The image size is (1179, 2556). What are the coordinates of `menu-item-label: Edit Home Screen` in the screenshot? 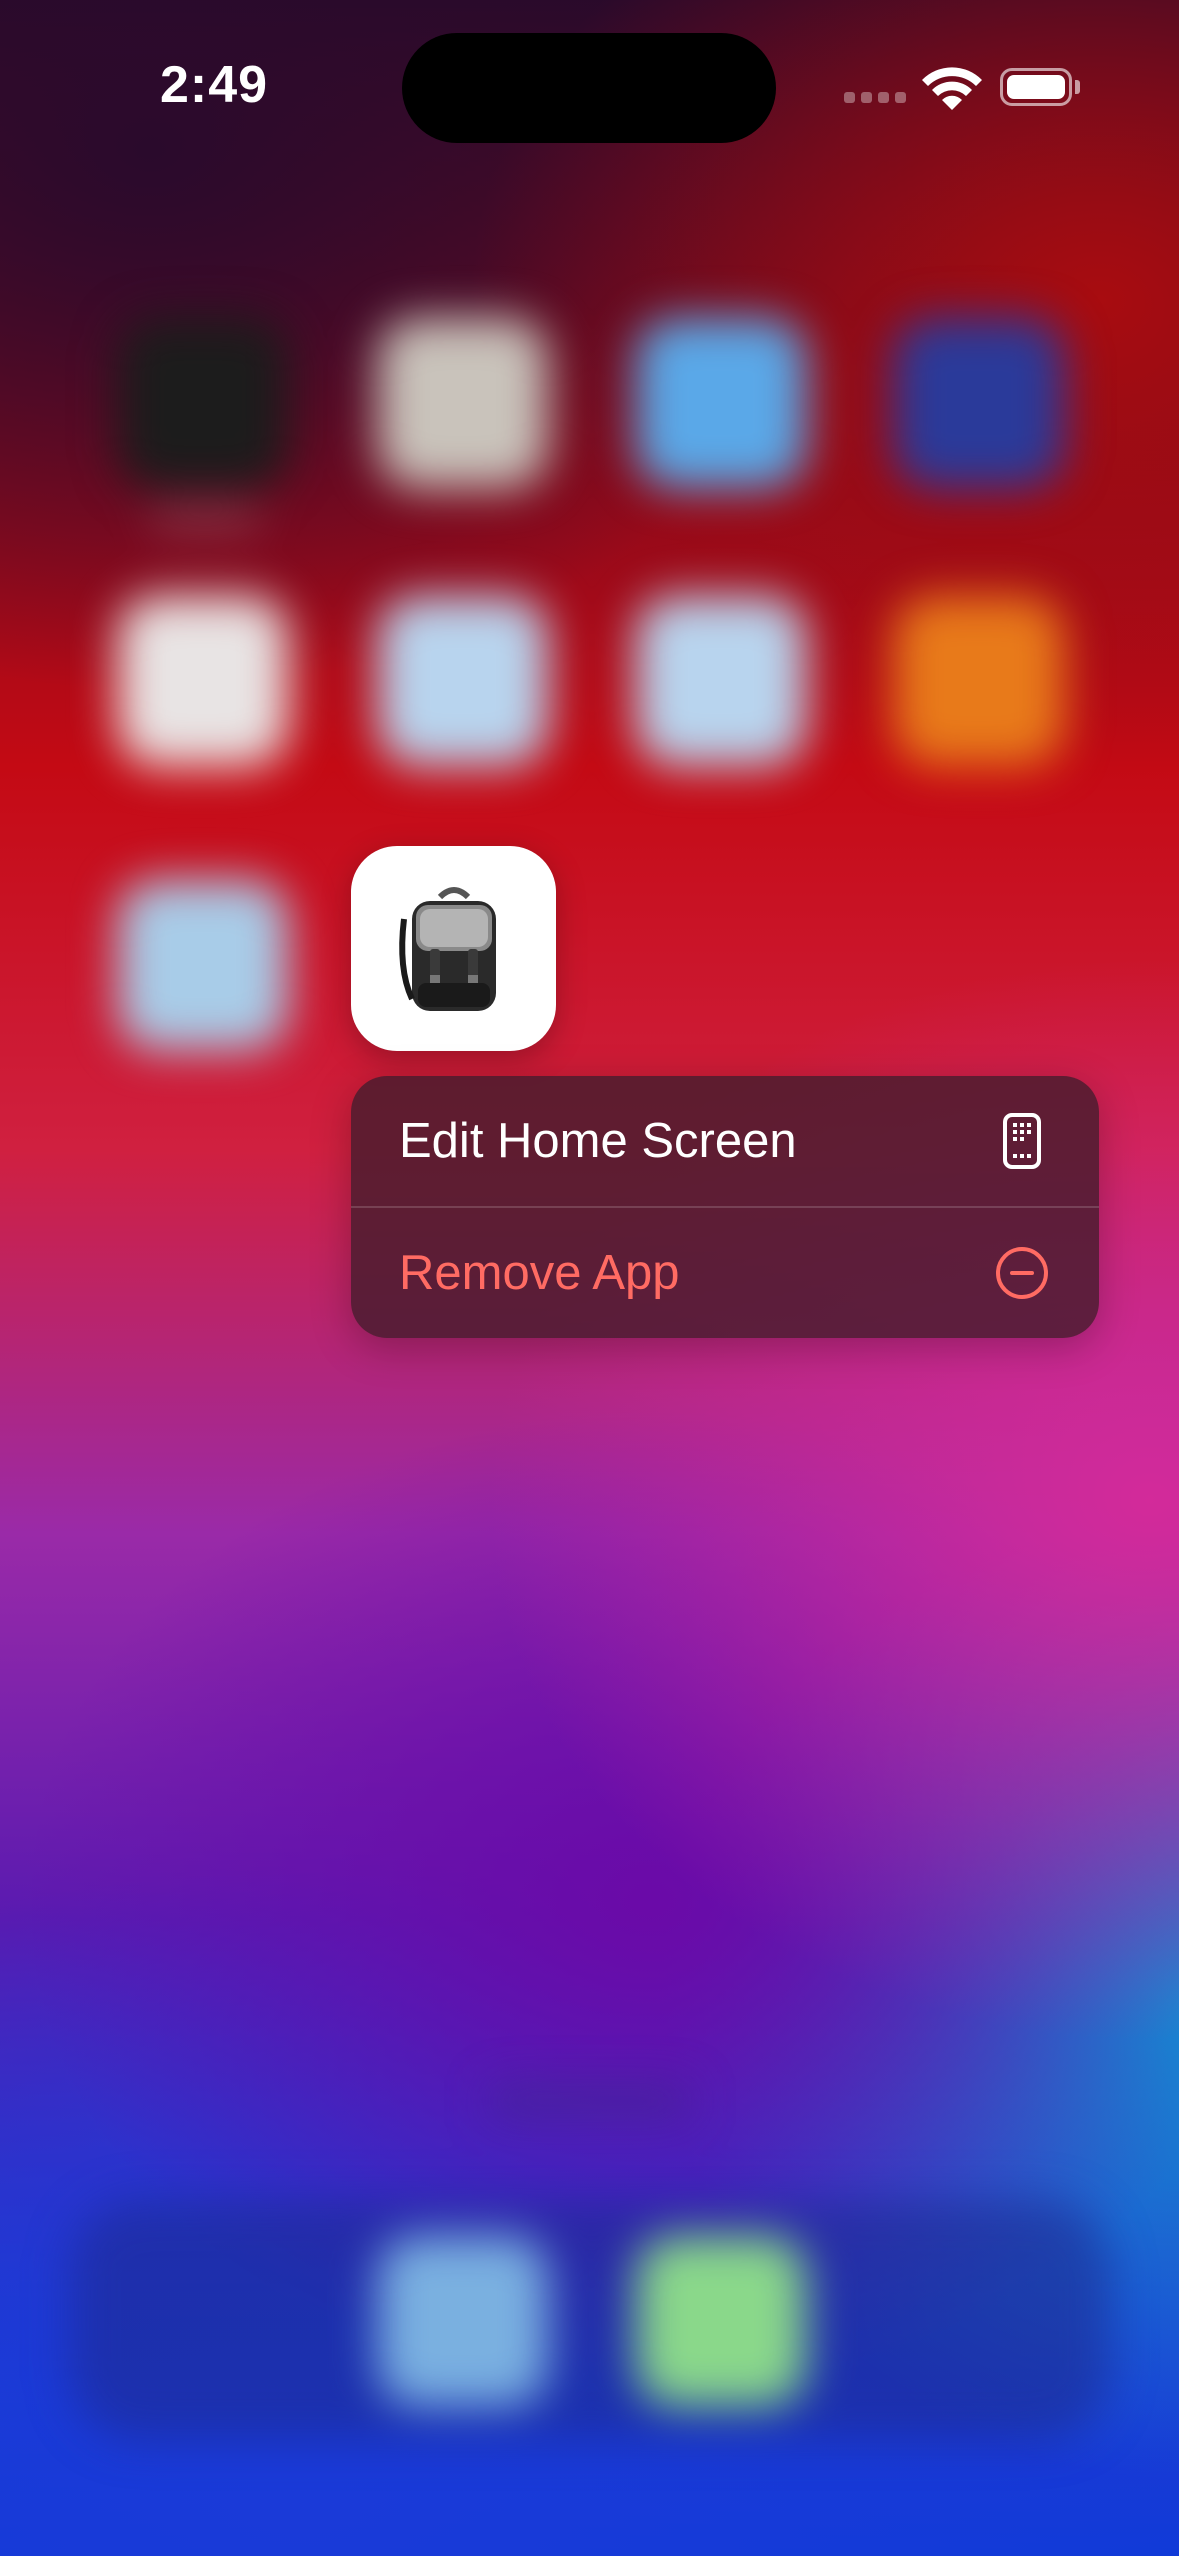 It's located at (598, 1141).